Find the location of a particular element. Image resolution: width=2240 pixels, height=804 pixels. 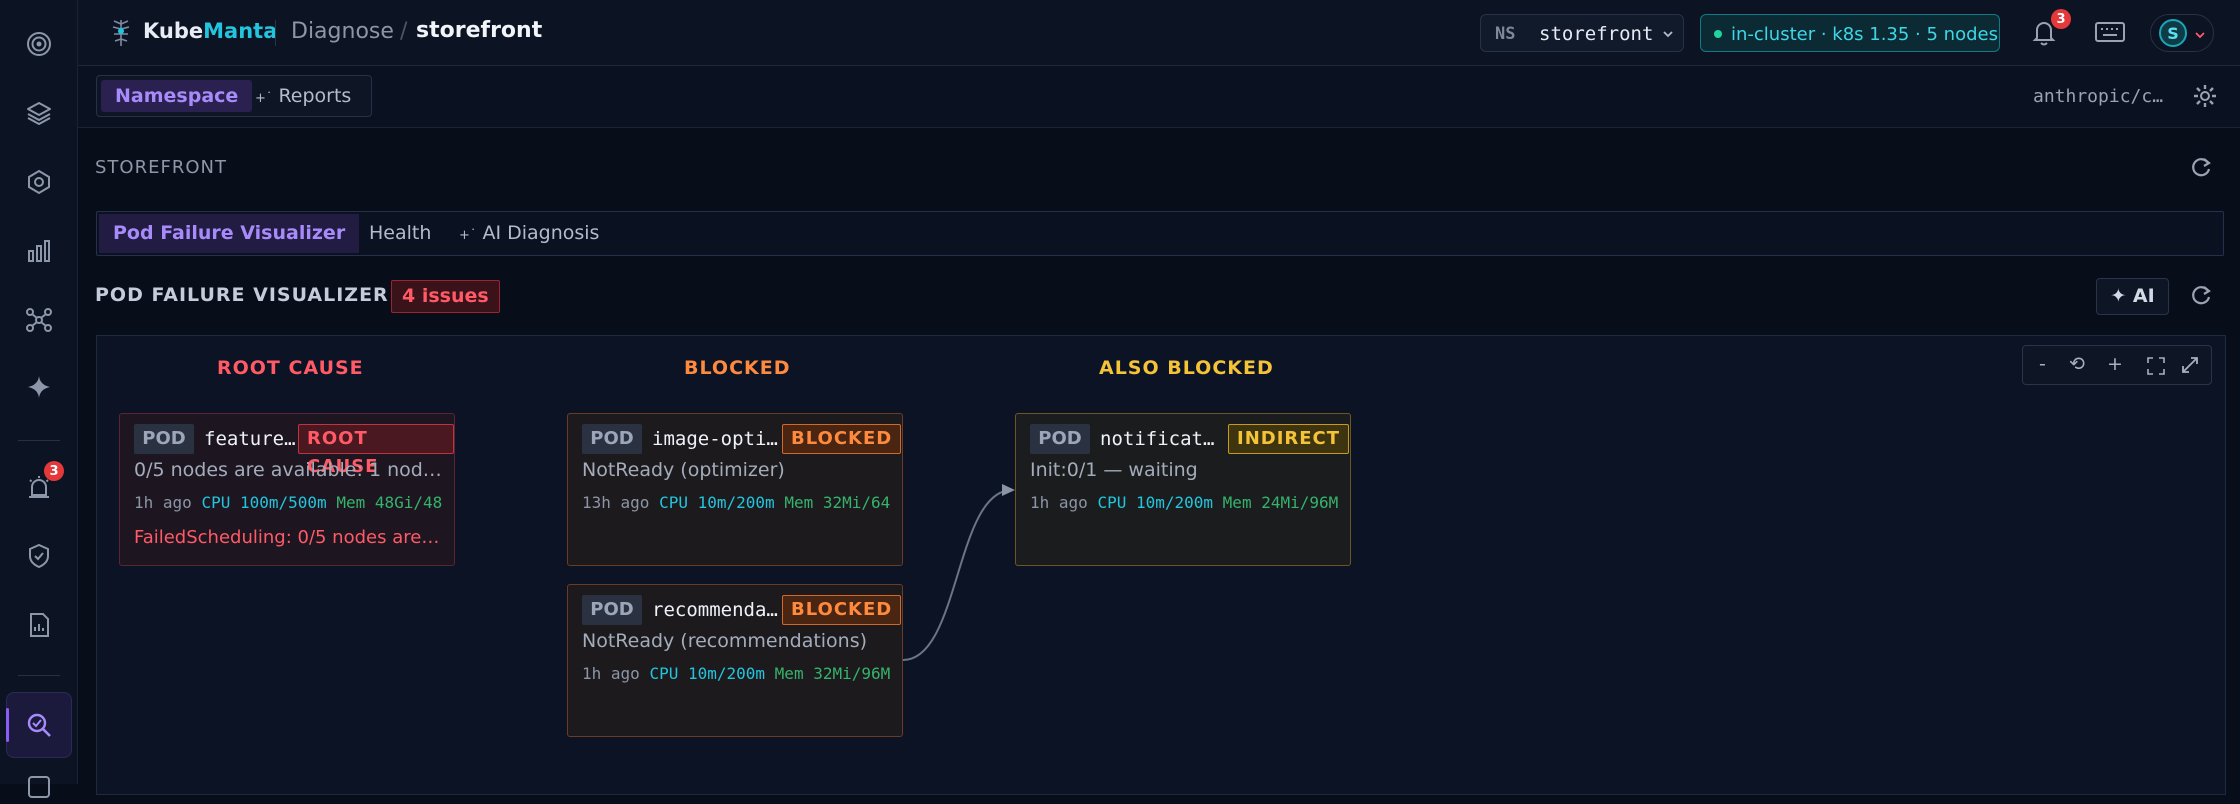

pod-status: NotReady (optimizer) is located at coordinates (683, 470).